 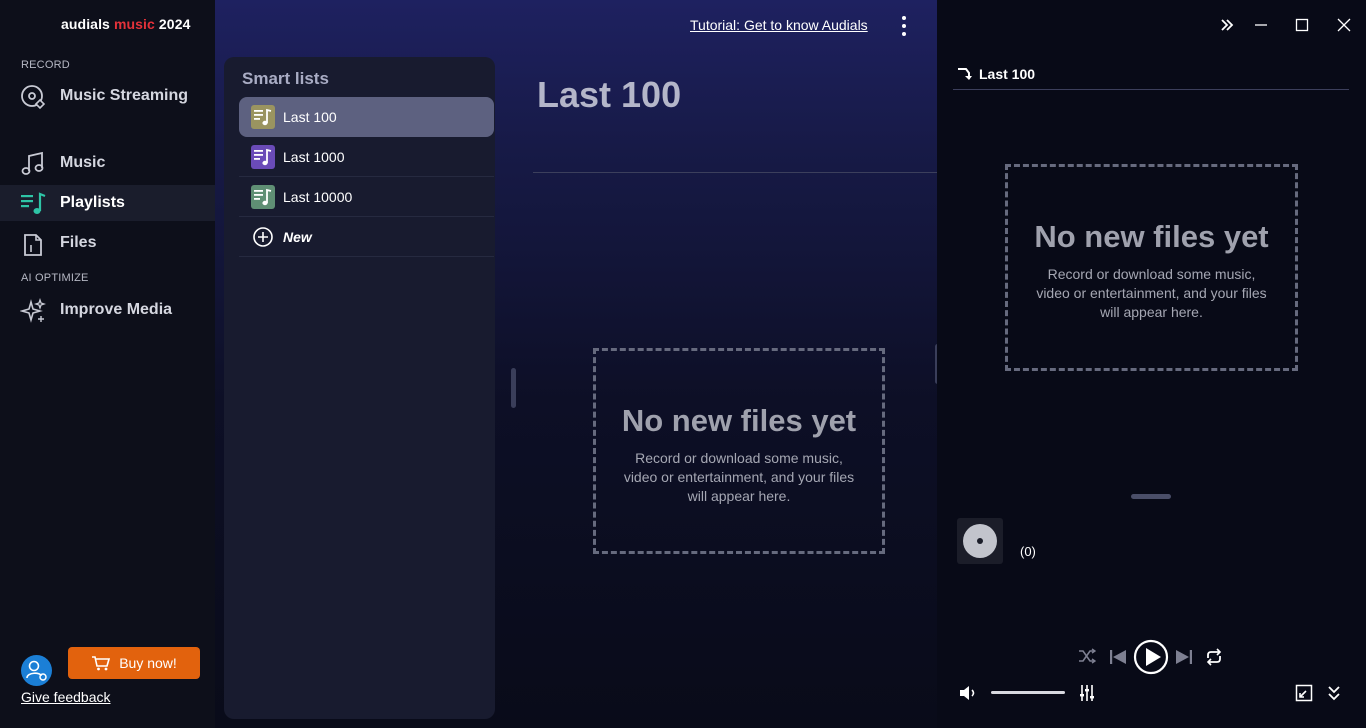 I want to click on buy-now-label: Buy now!, so click(x=148, y=663).